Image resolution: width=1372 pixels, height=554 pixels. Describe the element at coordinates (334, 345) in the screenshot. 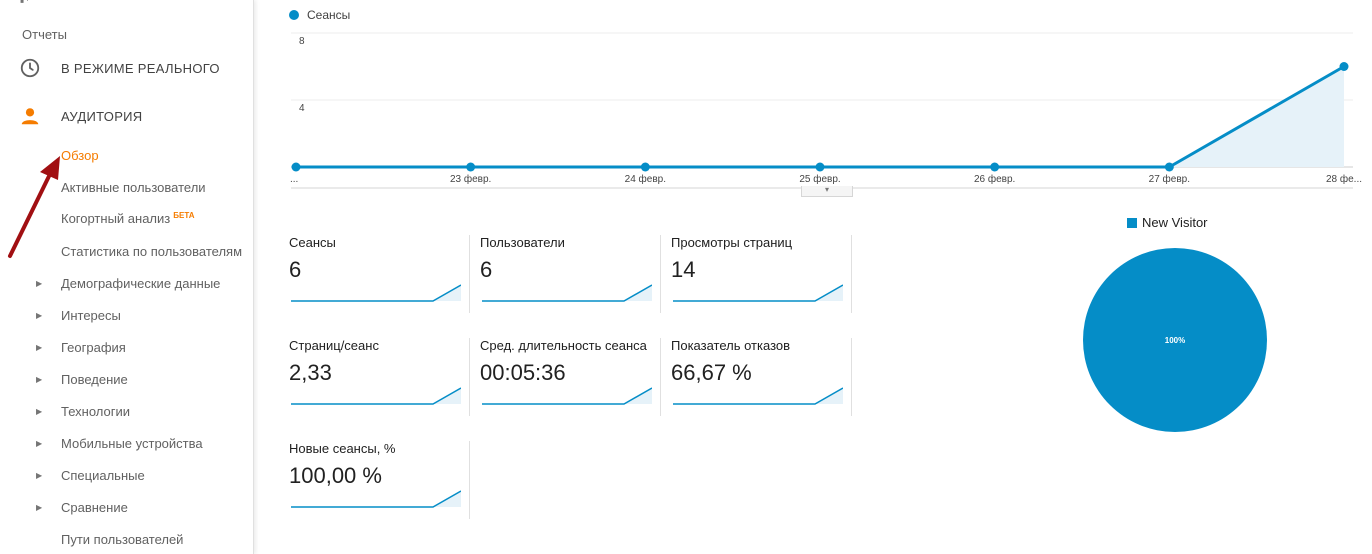

I see `metric-label: Страниц/сеанс` at that location.